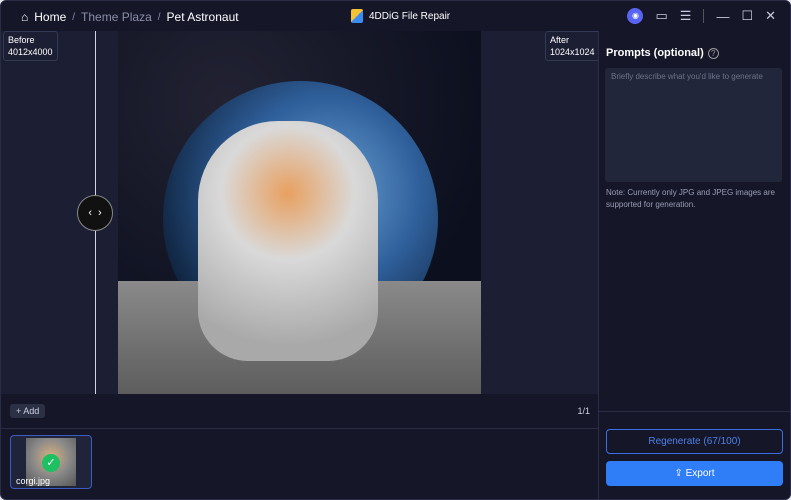  What do you see at coordinates (693, 125) in the screenshot?
I see `prompt-input` at bounding box center [693, 125].